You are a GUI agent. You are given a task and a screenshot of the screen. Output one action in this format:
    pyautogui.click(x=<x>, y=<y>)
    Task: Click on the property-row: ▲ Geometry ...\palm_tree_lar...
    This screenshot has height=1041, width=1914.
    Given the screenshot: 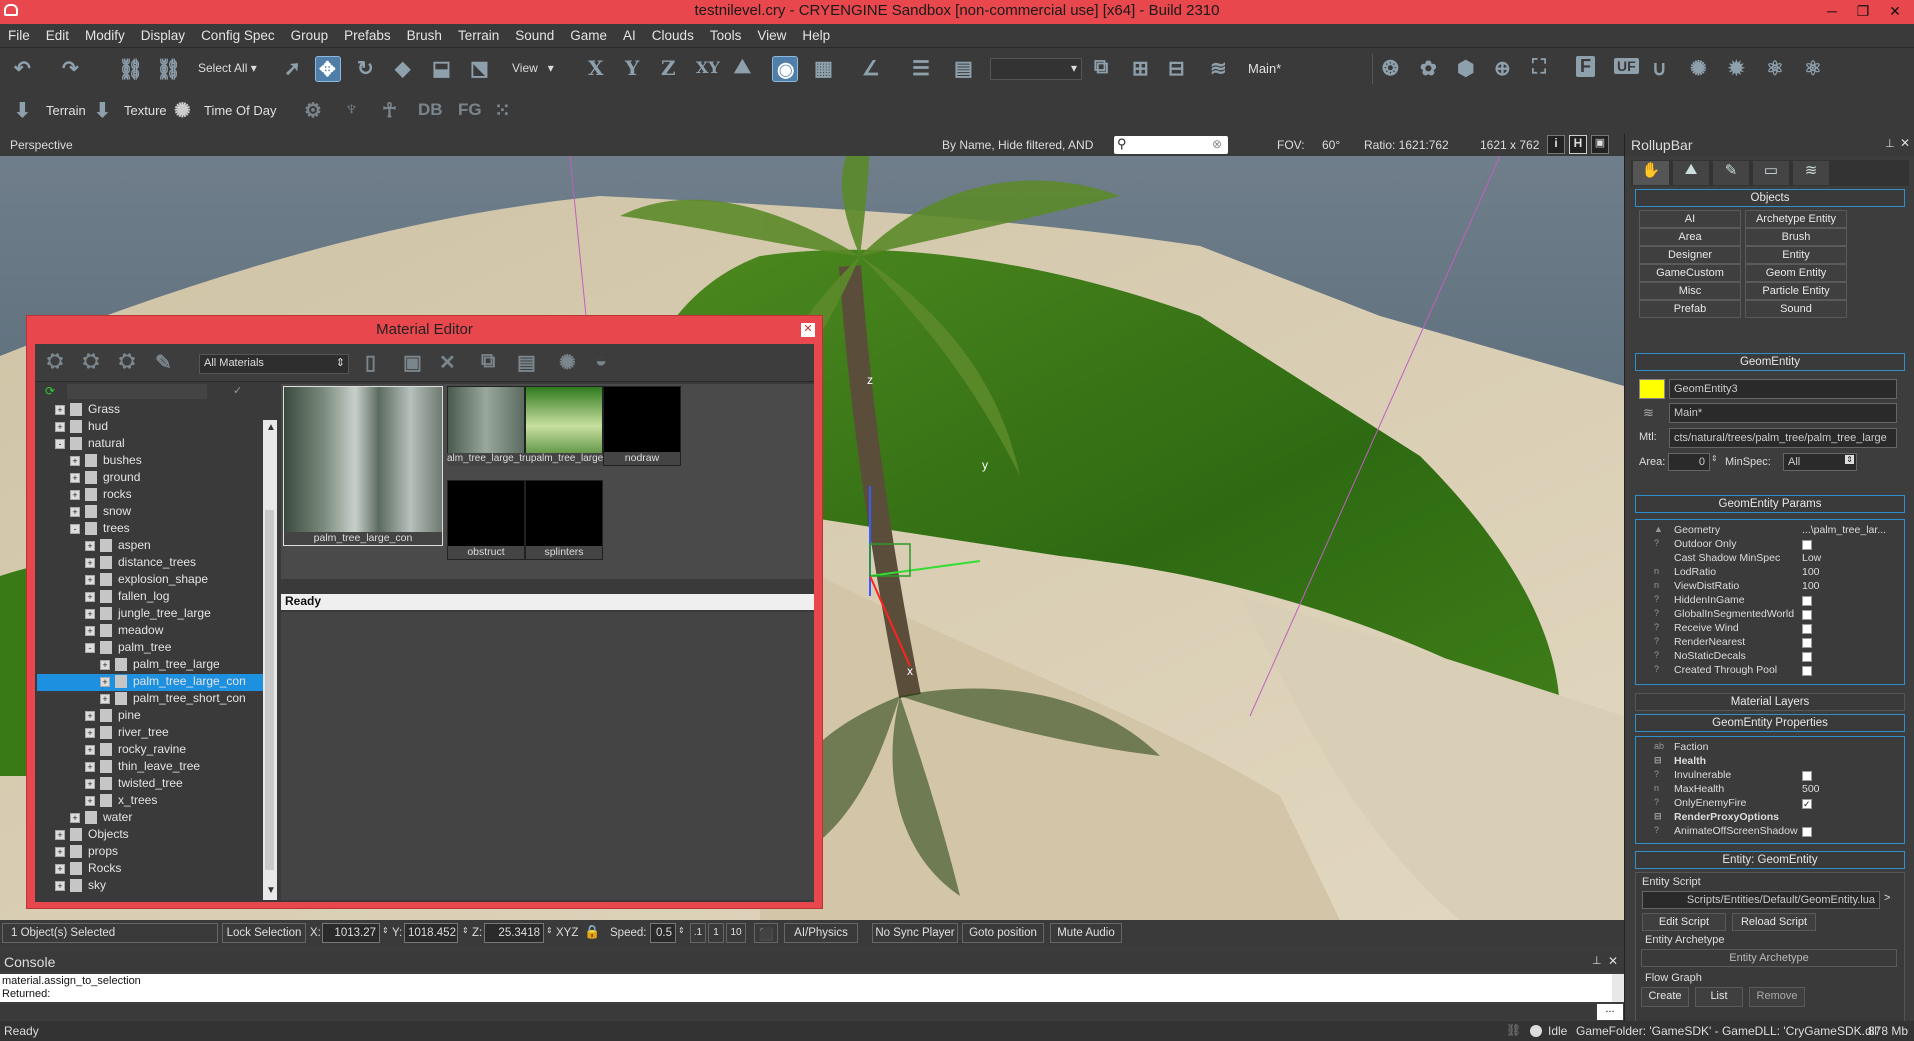 What is the action you would take?
    pyautogui.click(x=1771, y=531)
    